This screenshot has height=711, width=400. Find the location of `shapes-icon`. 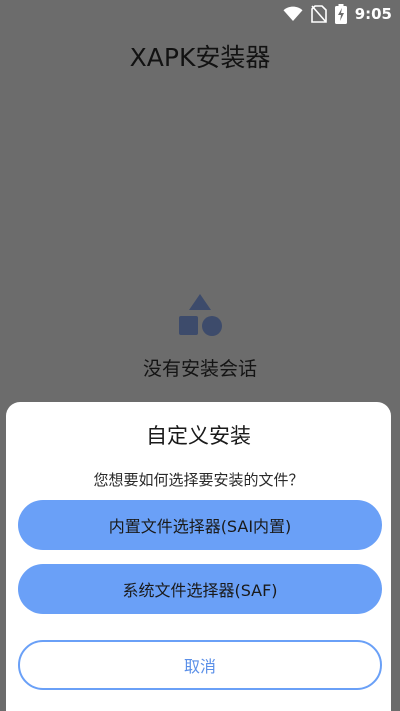

shapes-icon is located at coordinates (200, 315).